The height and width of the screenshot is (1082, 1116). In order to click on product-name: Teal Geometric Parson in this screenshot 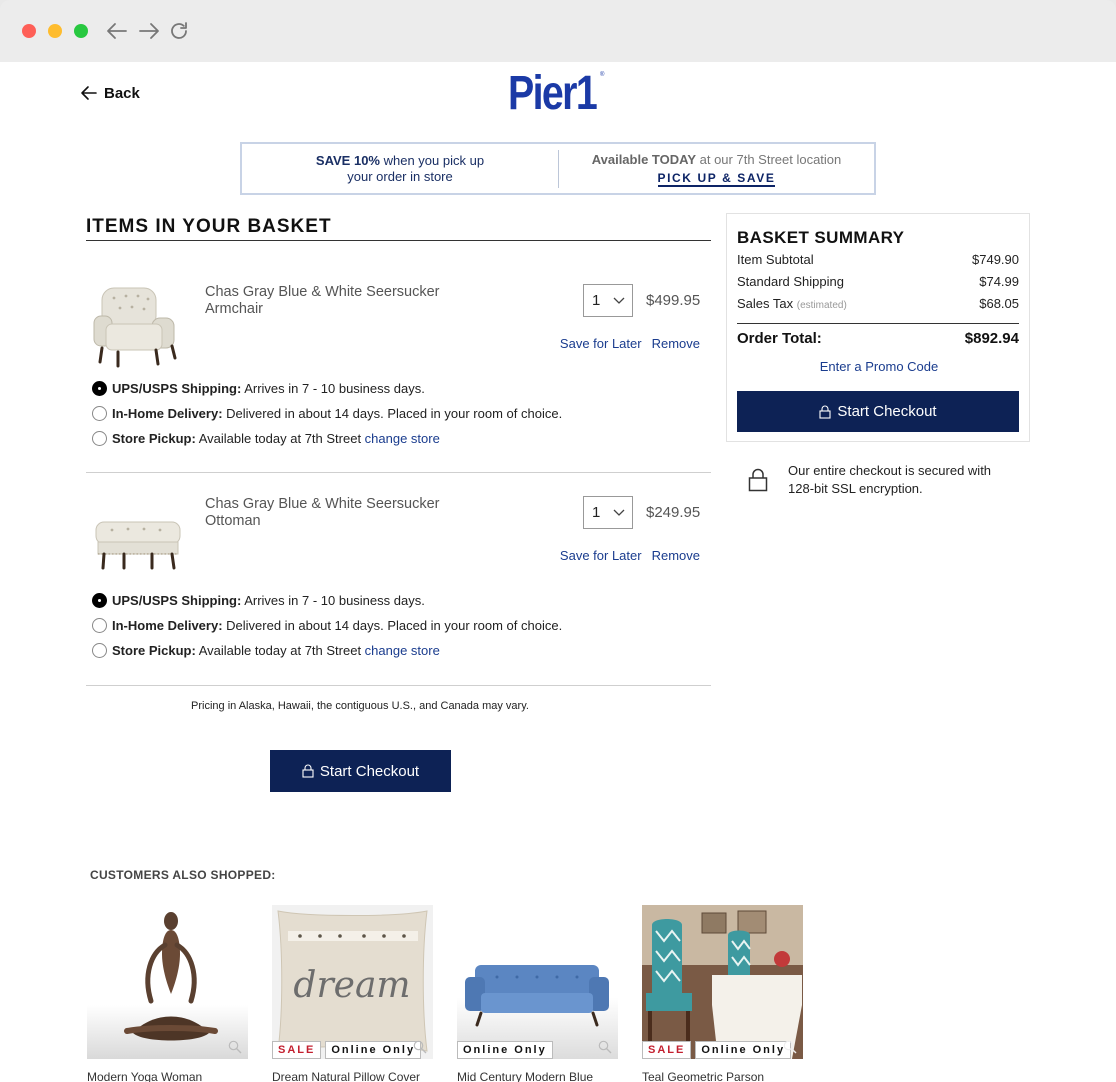, I will do `click(722, 1076)`.